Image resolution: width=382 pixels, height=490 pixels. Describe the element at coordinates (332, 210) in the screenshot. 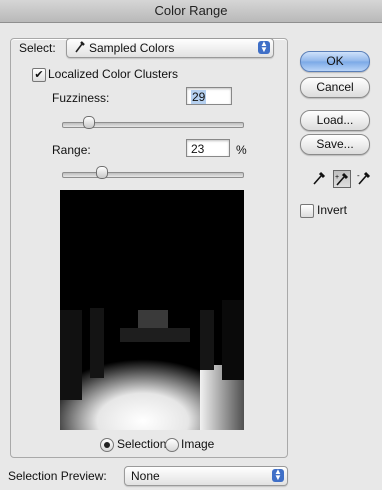

I see `invert-label: Invert` at that location.